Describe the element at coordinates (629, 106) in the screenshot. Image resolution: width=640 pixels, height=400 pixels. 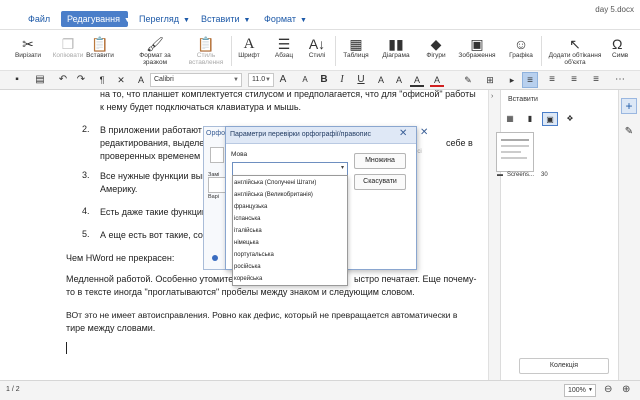
I see `add-icon: +` at that location.